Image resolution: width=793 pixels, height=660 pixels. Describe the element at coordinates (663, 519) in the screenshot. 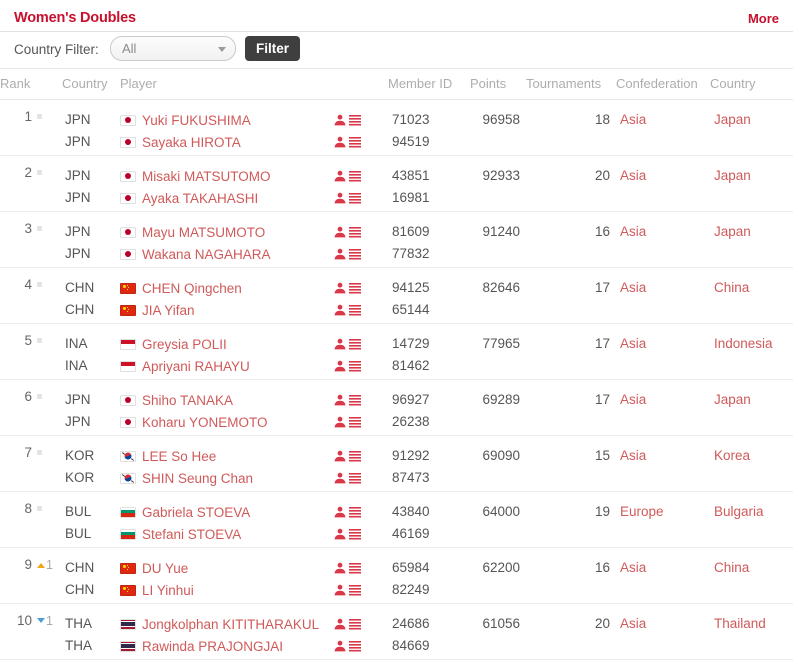

I see `confederation-cell: Europe` at that location.